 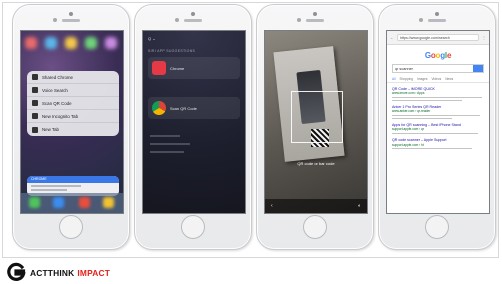 What do you see at coordinates (73, 129) in the screenshot?
I see `menu-item-new-tab: New Tab` at bounding box center [73, 129].